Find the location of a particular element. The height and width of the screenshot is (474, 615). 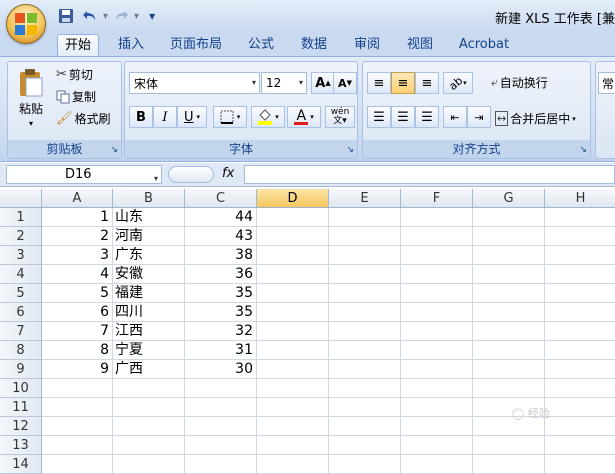

cell-c13 is located at coordinates (221, 445).